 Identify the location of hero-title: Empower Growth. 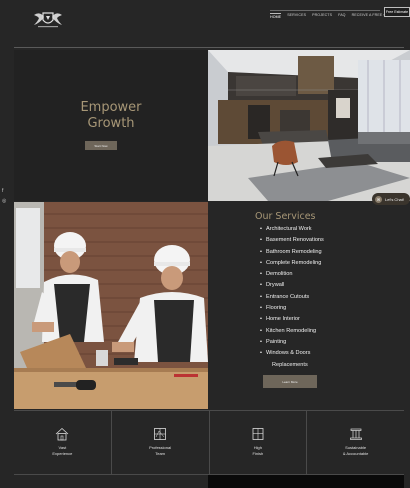
(111, 116).